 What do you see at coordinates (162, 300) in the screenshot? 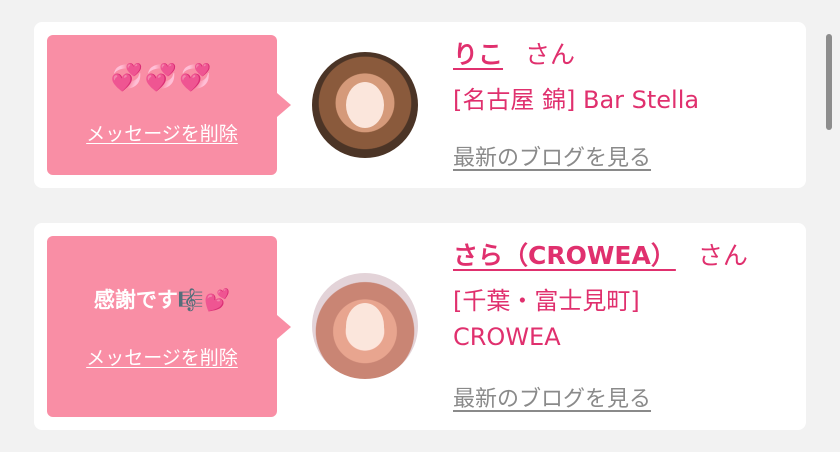
I see `message-text: 感謝です🎼💕` at bounding box center [162, 300].